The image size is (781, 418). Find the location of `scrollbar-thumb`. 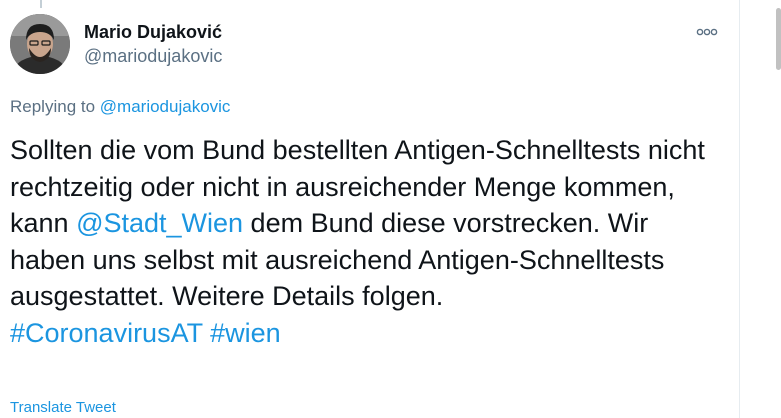

scrollbar-thumb is located at coordinates (778, 39).